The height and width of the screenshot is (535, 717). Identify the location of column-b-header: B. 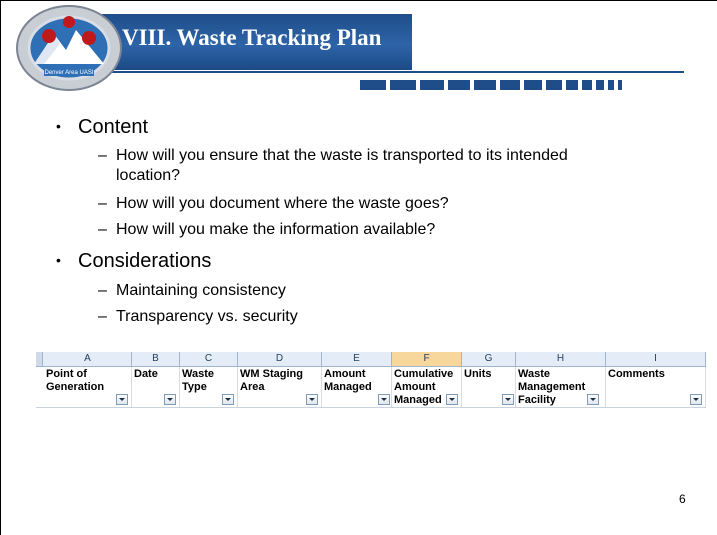
(156, 359).